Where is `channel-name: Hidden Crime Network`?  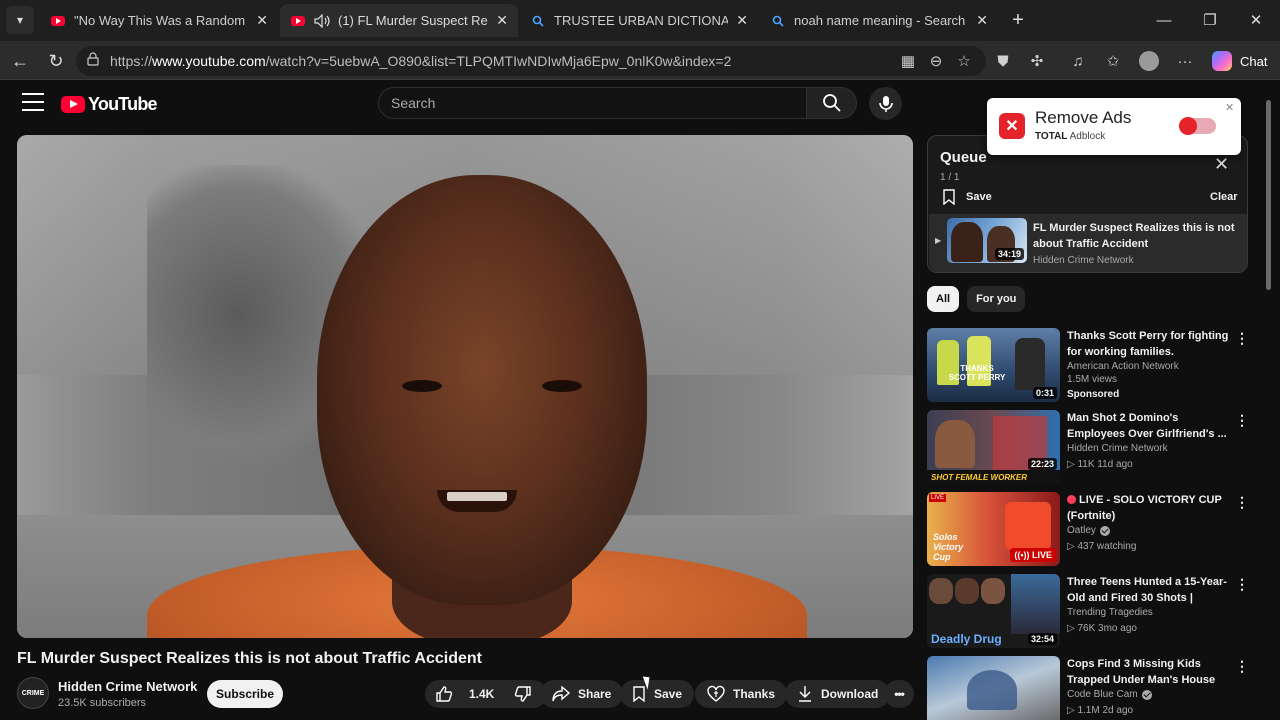
channel-name: Hidden Crime Network is located at coordinates (127, 686).